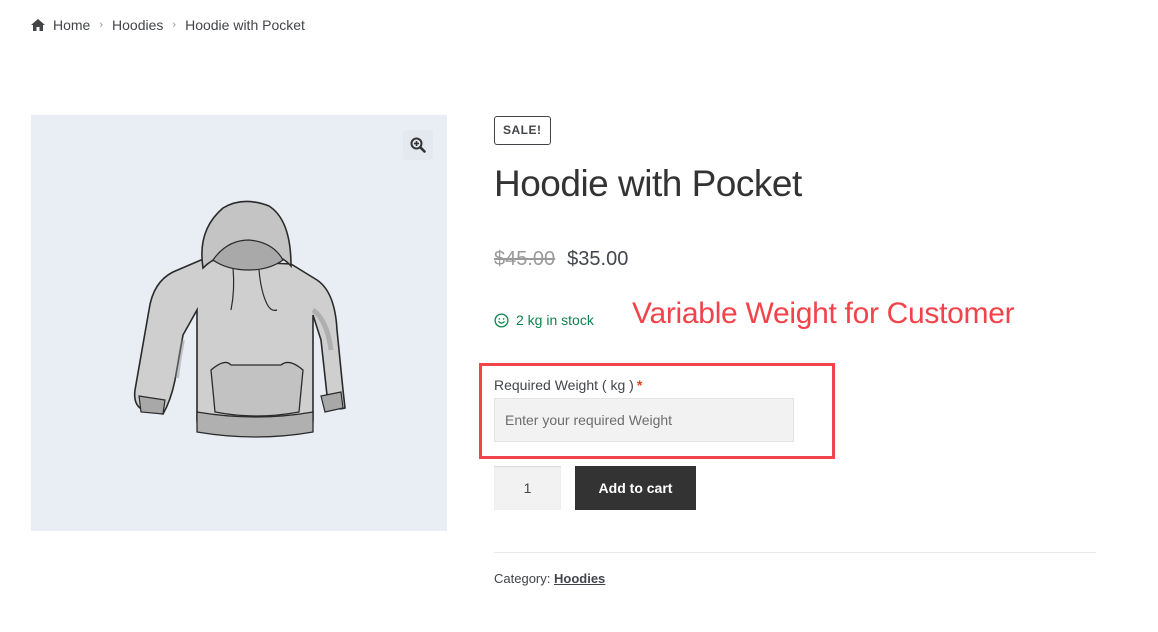 The width and height of the screenshot is (1158, 632). Describe the element at coordinates (527, 488) in the screenshot. I see `quantity-input` at that location.